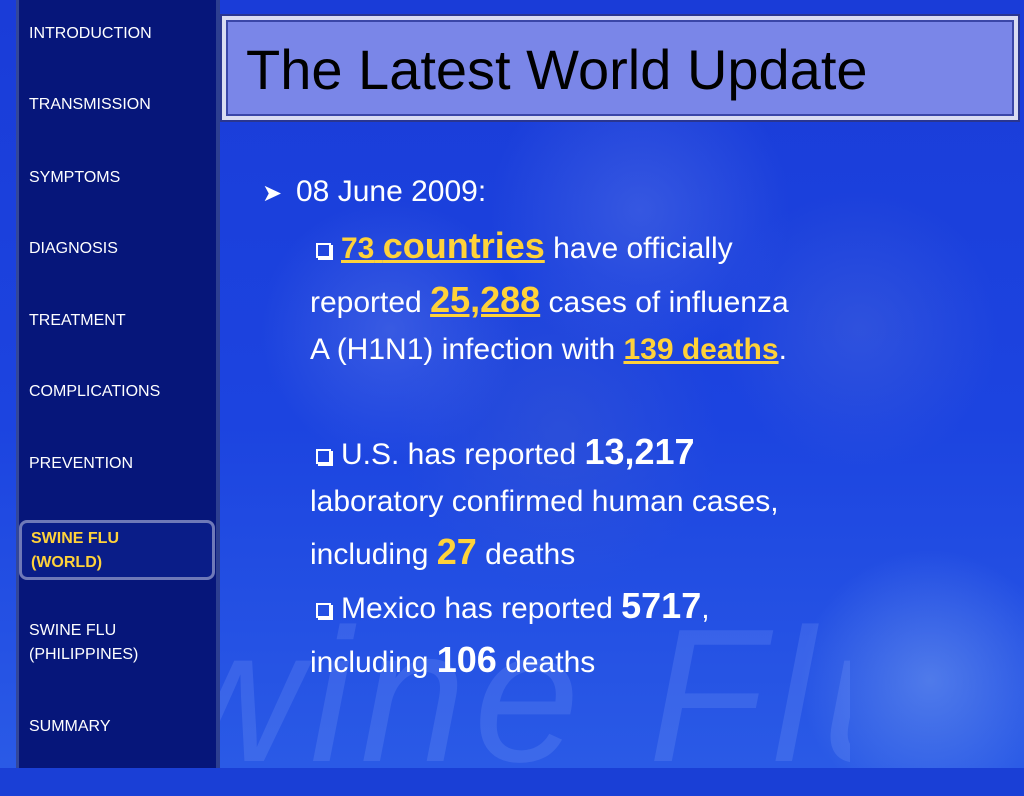 The height and width of the screenshot is (796, 1024). I want to click on bullet2-deaths-word: deaths, so click(526, 554).